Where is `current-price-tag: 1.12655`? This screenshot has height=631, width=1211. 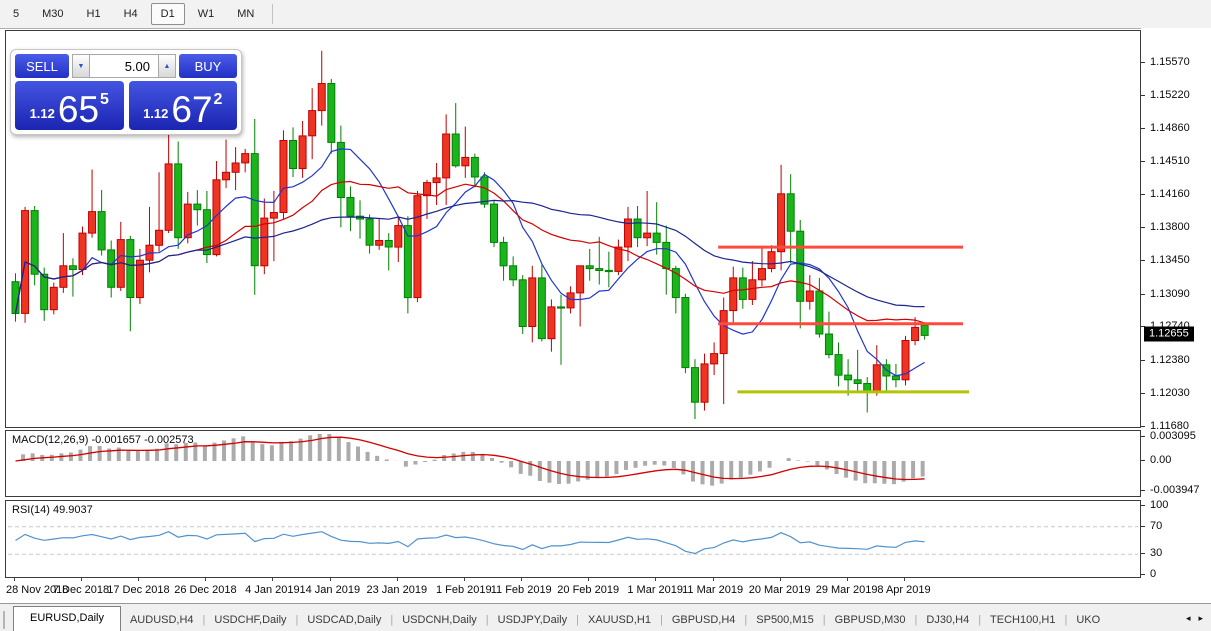 current-price-tag: 1.12655 is located at coordinates (1169, 334).